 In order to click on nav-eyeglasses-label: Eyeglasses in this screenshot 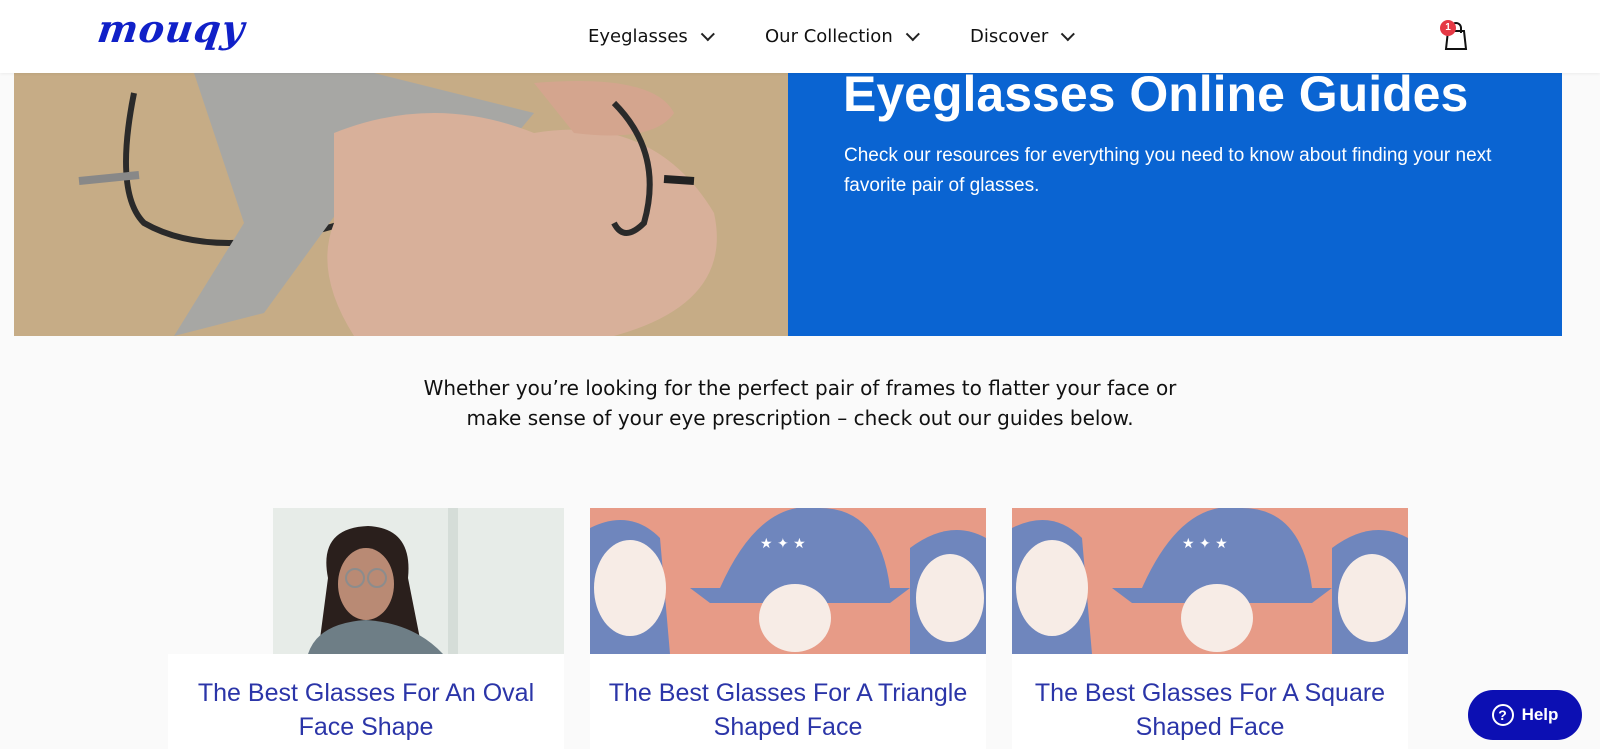, I will do `click(638, 36)`.